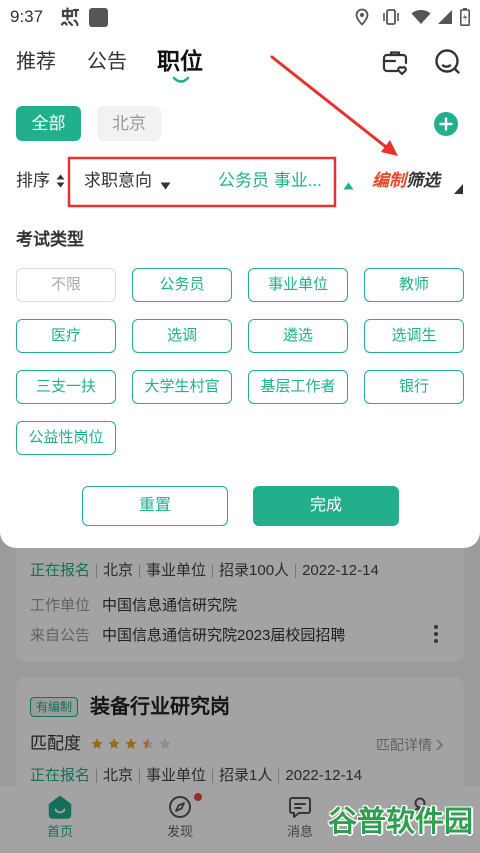 This screenshot has height=853, width=480. I want to click on filter-label: 筛选, so click(423, 180).